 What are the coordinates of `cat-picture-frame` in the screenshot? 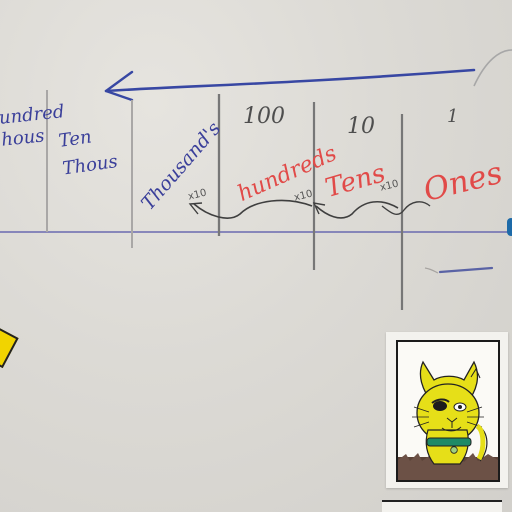 It's located at (448, 411).